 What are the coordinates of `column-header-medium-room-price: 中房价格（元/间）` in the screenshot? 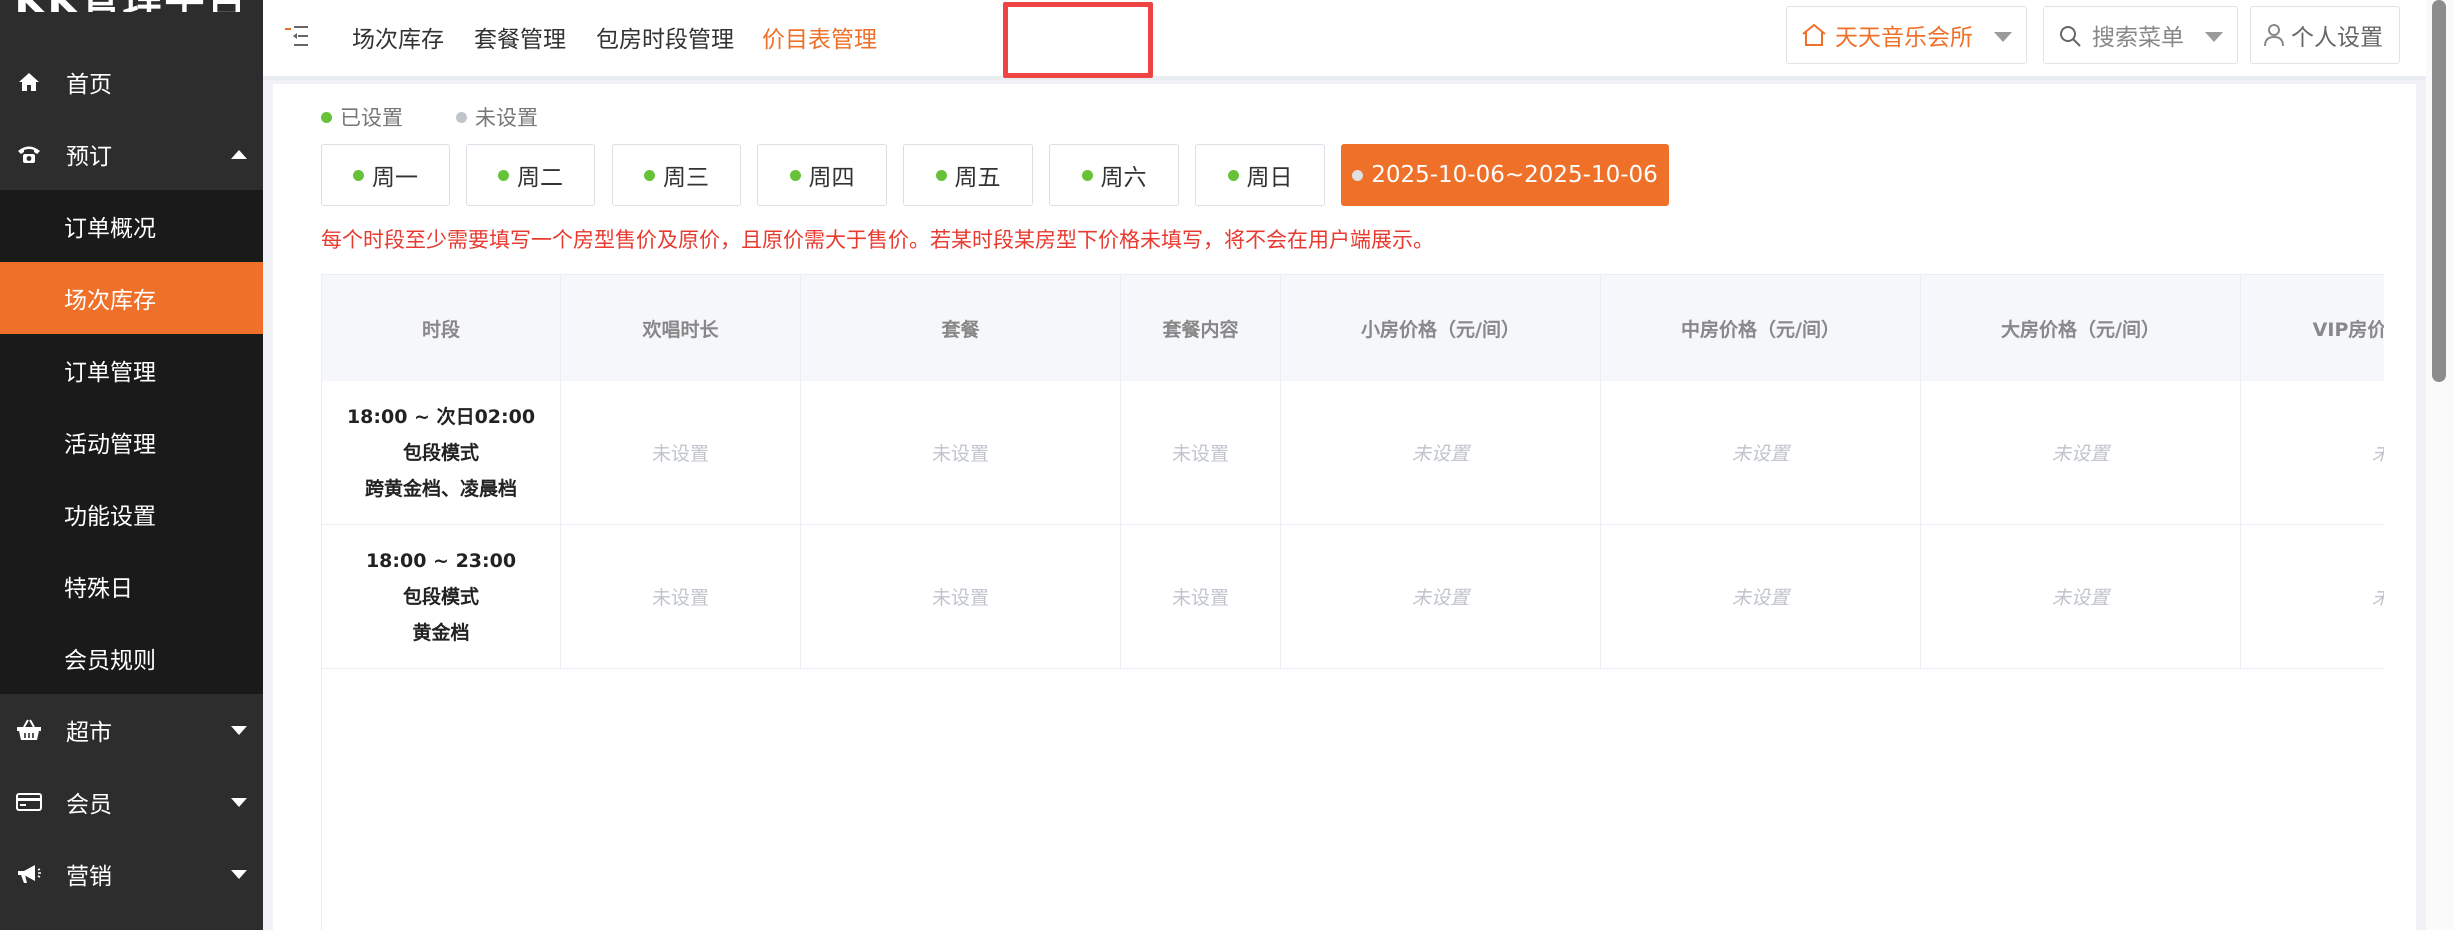 It's located at (1761, 328).